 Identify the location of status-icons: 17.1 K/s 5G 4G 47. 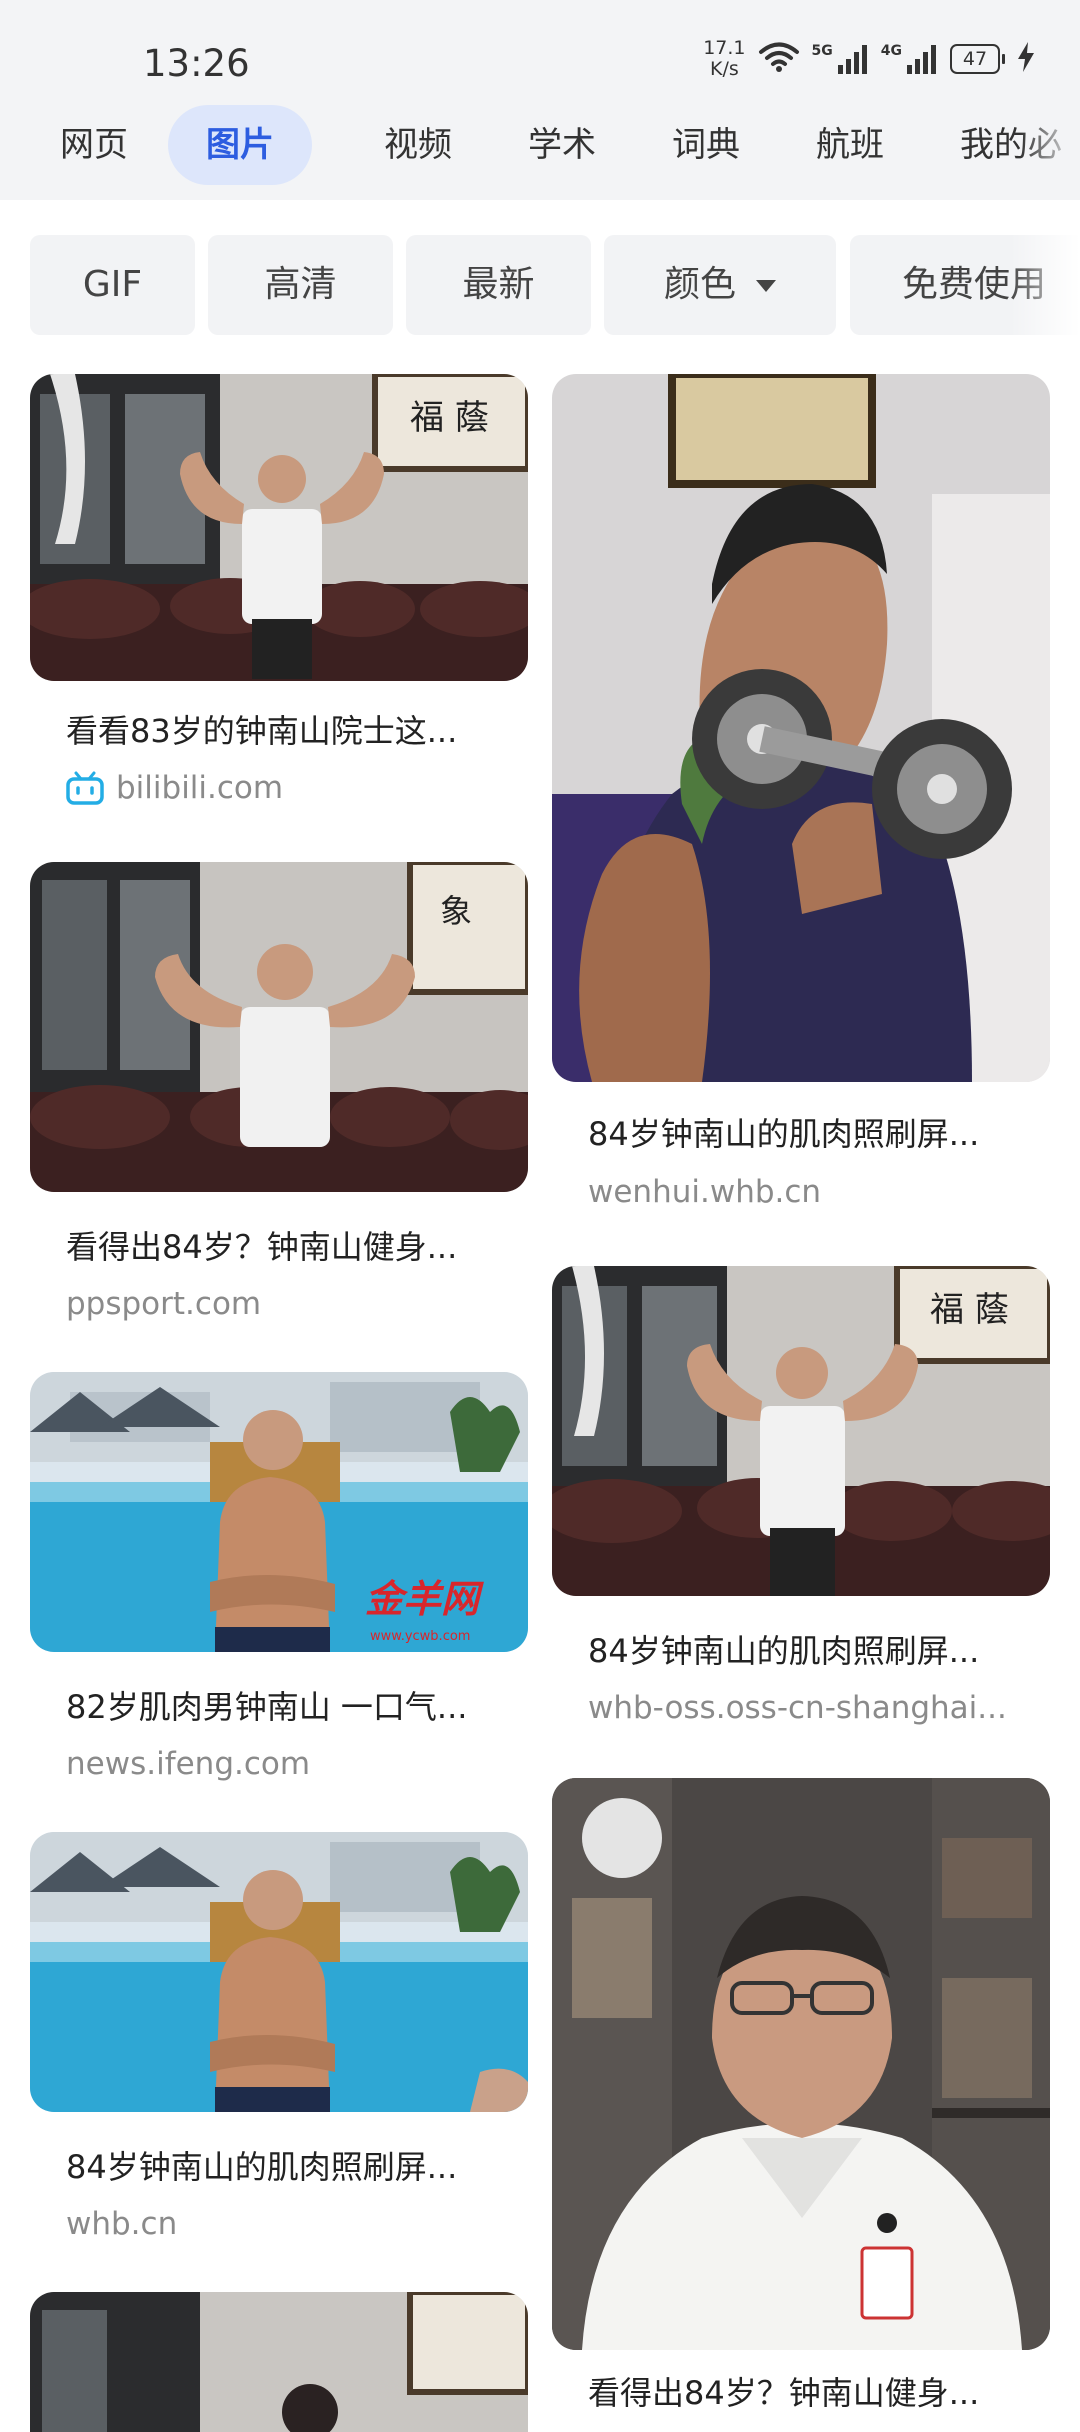
(868, 59).